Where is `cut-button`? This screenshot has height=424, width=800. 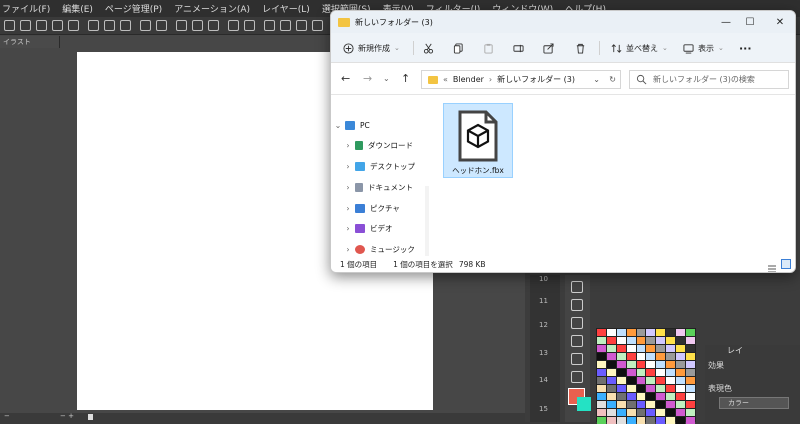 cut-button is located at coordinates (428, 48).